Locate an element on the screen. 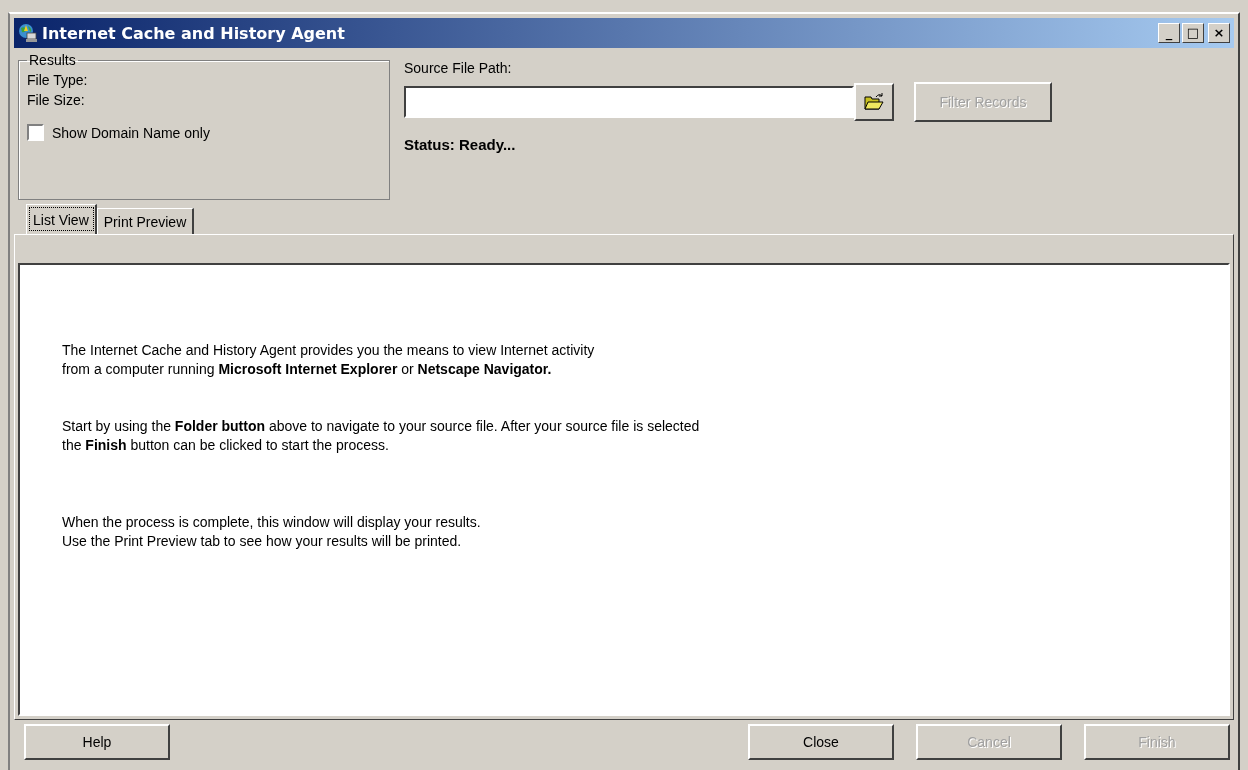  window-title: Internet Cache and History Agent is located at coordinates (194, 33).